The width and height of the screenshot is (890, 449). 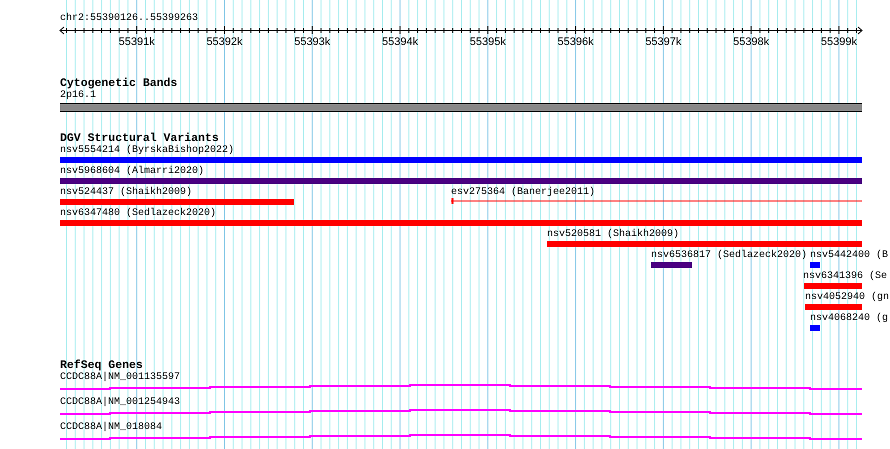 What do you see at coordinates (845, 276) in the screenshot?
I see `variant-label: nsv6341396 (Se` at bounding box center [845, 276].